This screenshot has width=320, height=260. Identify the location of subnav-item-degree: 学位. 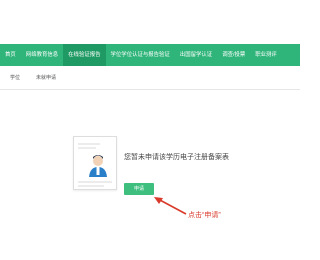
(15, 77).